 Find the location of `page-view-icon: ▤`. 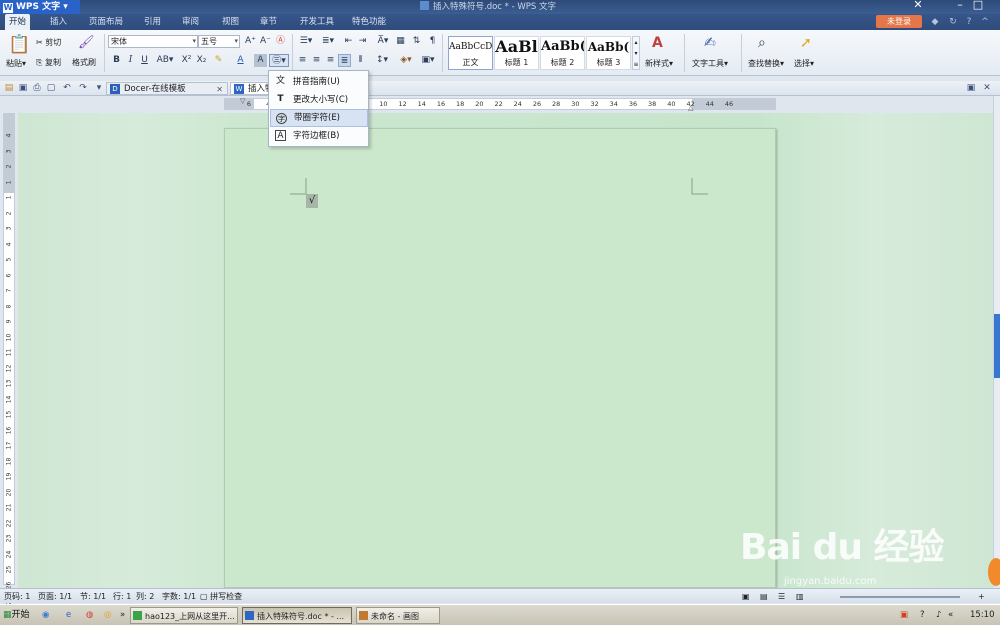

page-view-icon: ▤ is located at coordinates (764, 596).